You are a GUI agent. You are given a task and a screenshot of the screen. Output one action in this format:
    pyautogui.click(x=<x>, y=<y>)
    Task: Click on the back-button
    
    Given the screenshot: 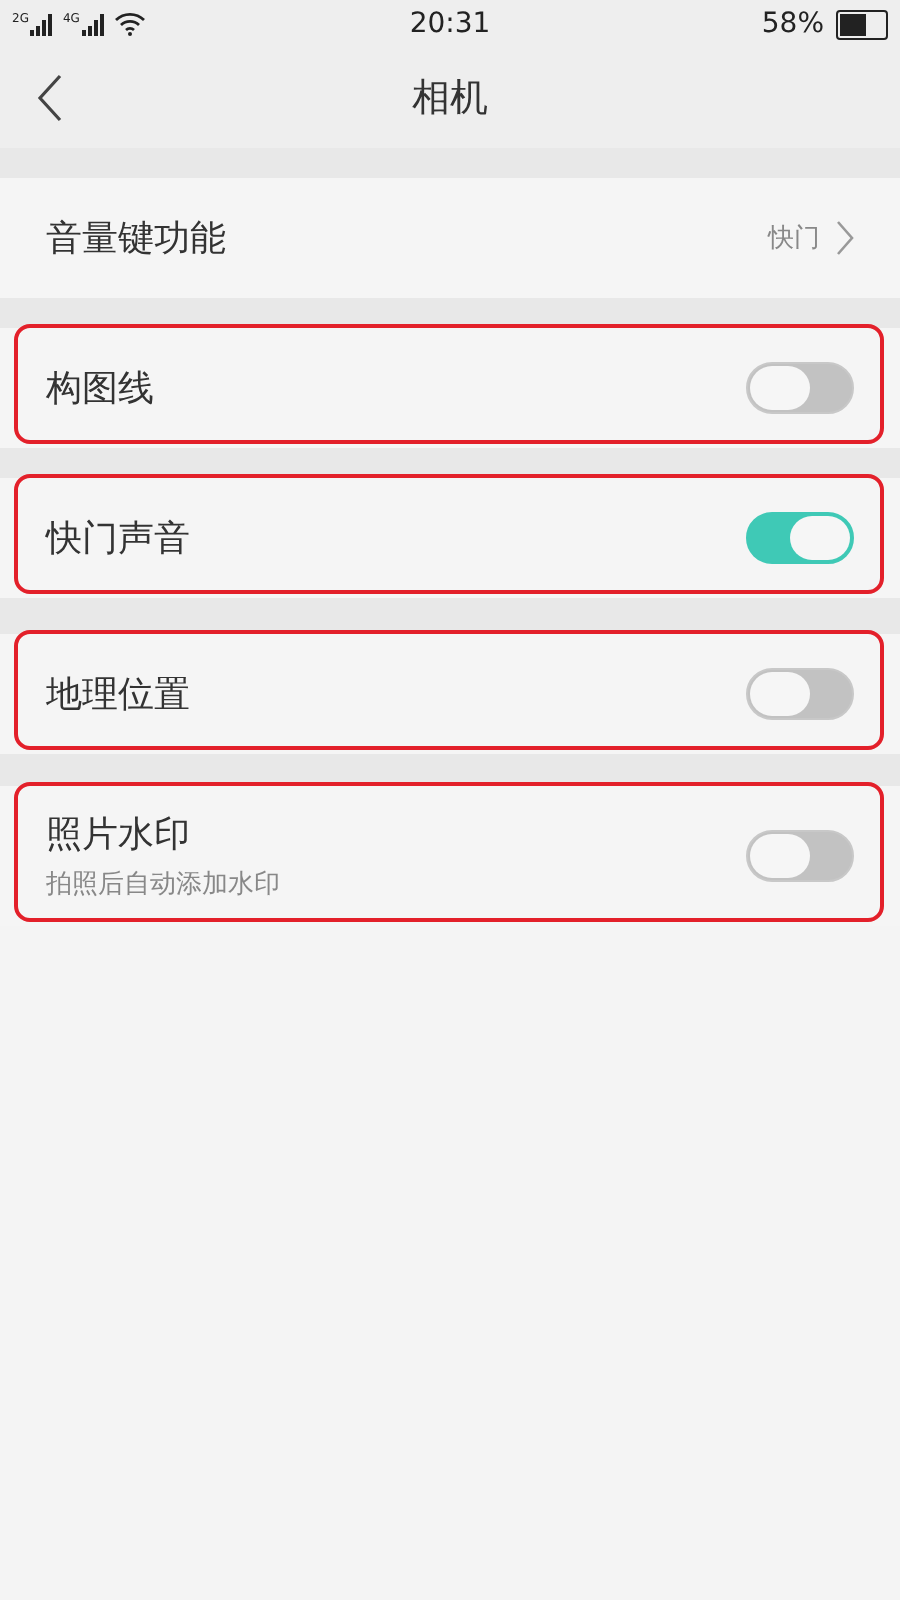 What is the action you would take?
    pyautogui.click(x=50, y=98)
    